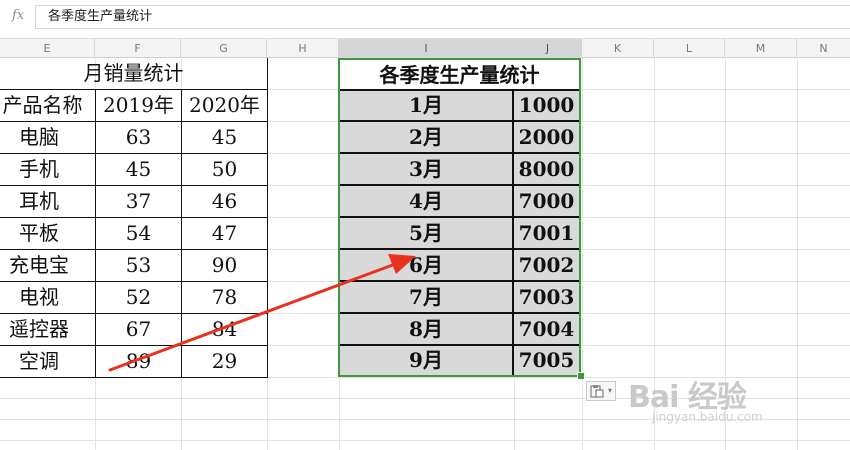 The width and height of the screenshot is (850, 450). I want to click on table-cell-month: 3月, so click(426, 169).